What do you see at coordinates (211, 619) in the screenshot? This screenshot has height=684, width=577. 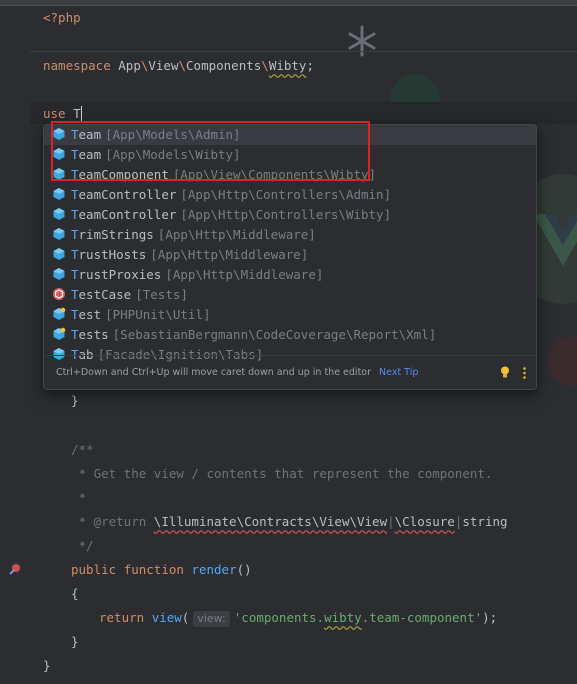 I see `parameter-hint: view:` at bounding box center [211, 619].